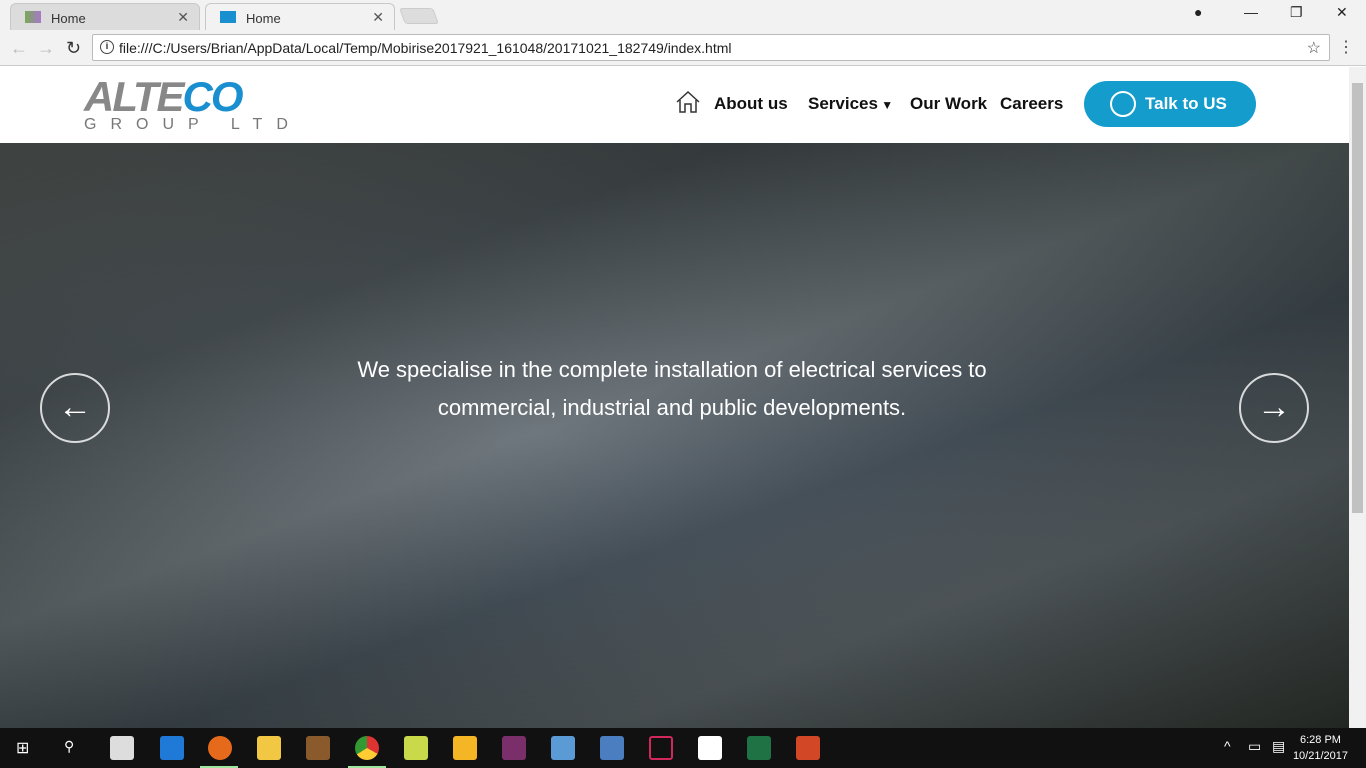  Describe the element at coordinates (1320, 748) in the screenshot. I see `clock: 6:28 PM 10/21/2017` at that location.